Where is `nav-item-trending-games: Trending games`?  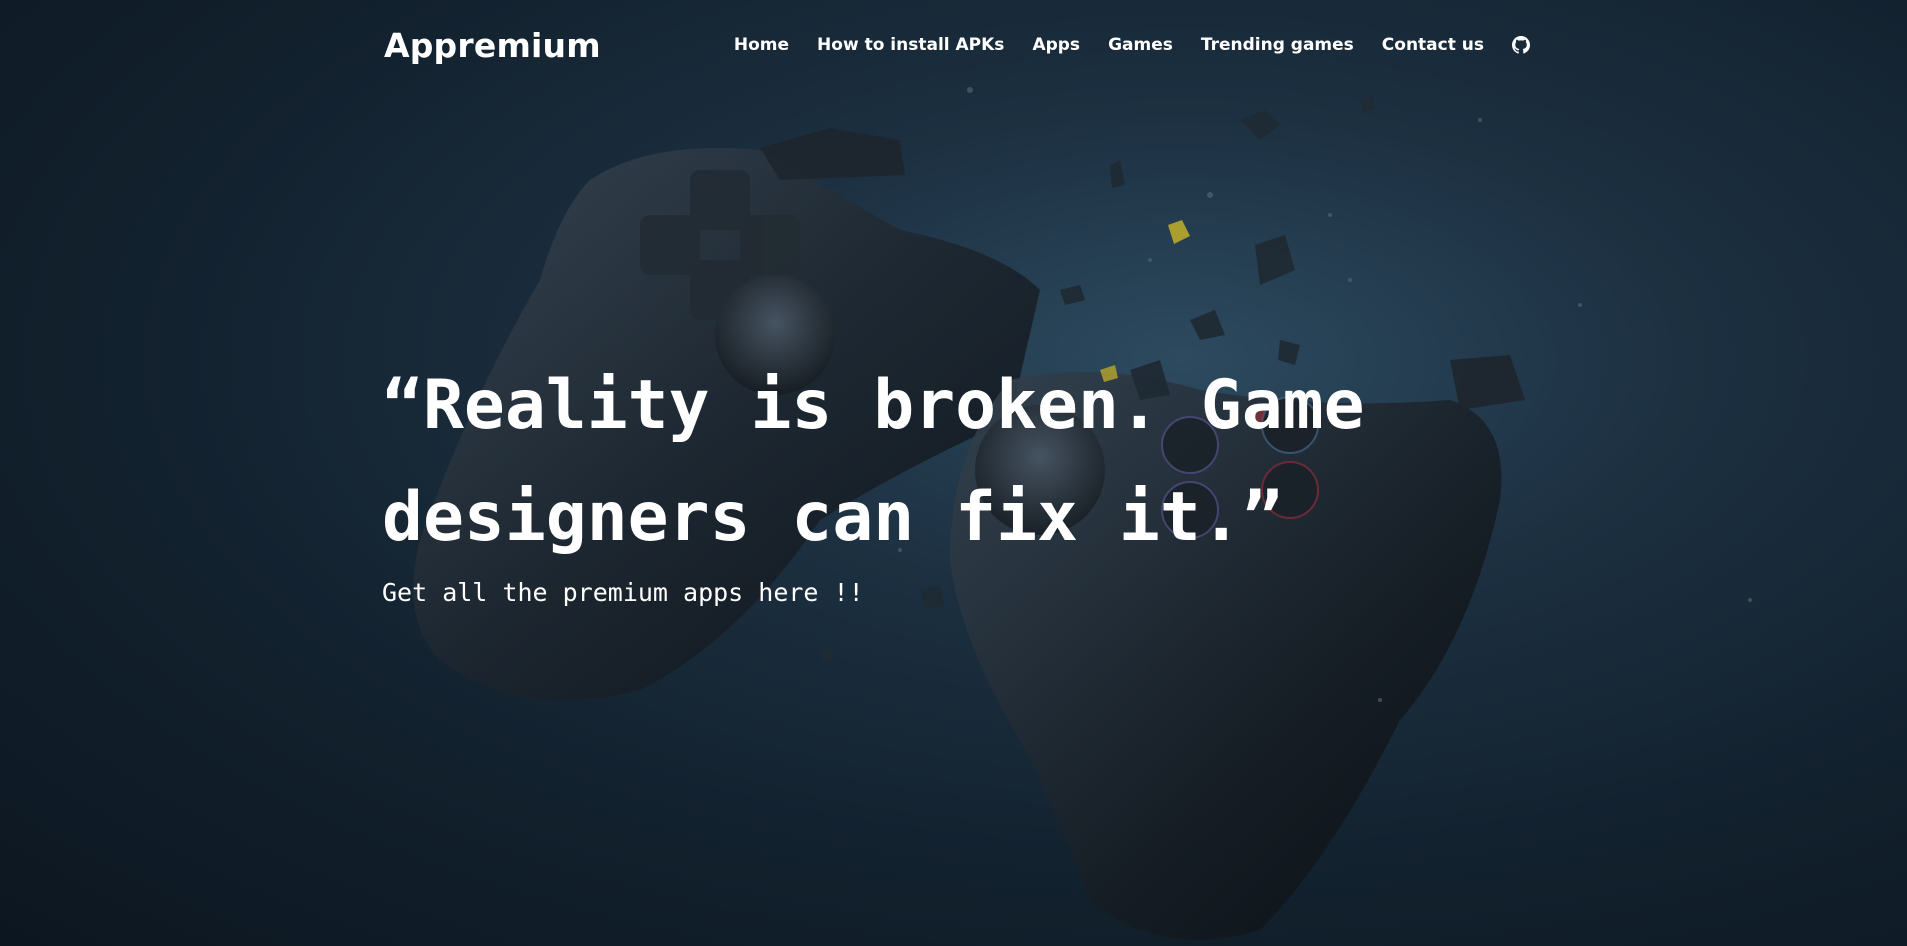
nav-item-trending-games: Trending games is located at coordinates (1277, 45).